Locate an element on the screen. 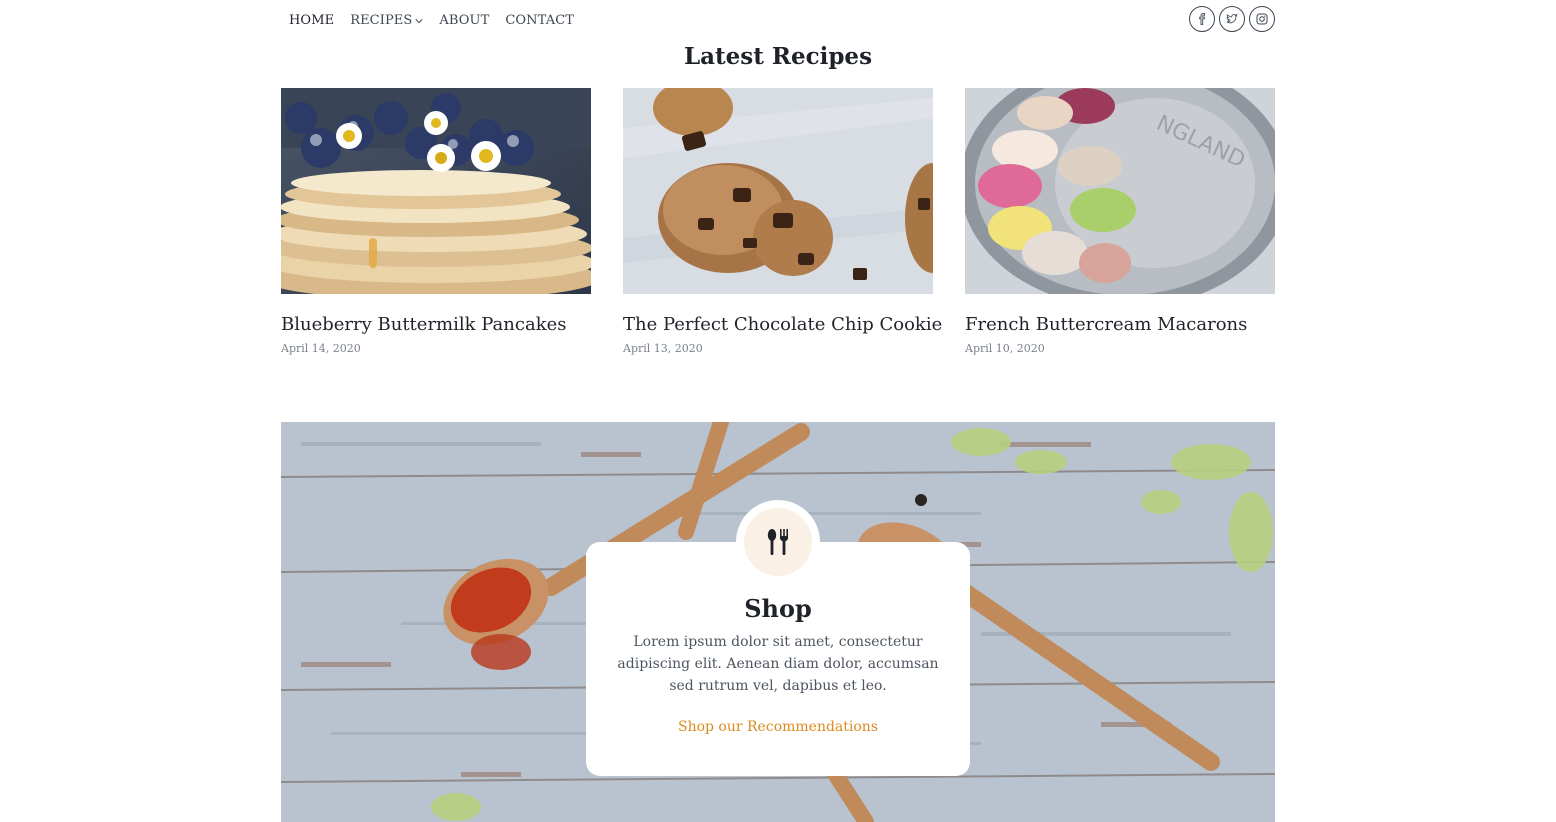  recipe-title: French Buttercream Macarons is located at coordinates (1120, 324).